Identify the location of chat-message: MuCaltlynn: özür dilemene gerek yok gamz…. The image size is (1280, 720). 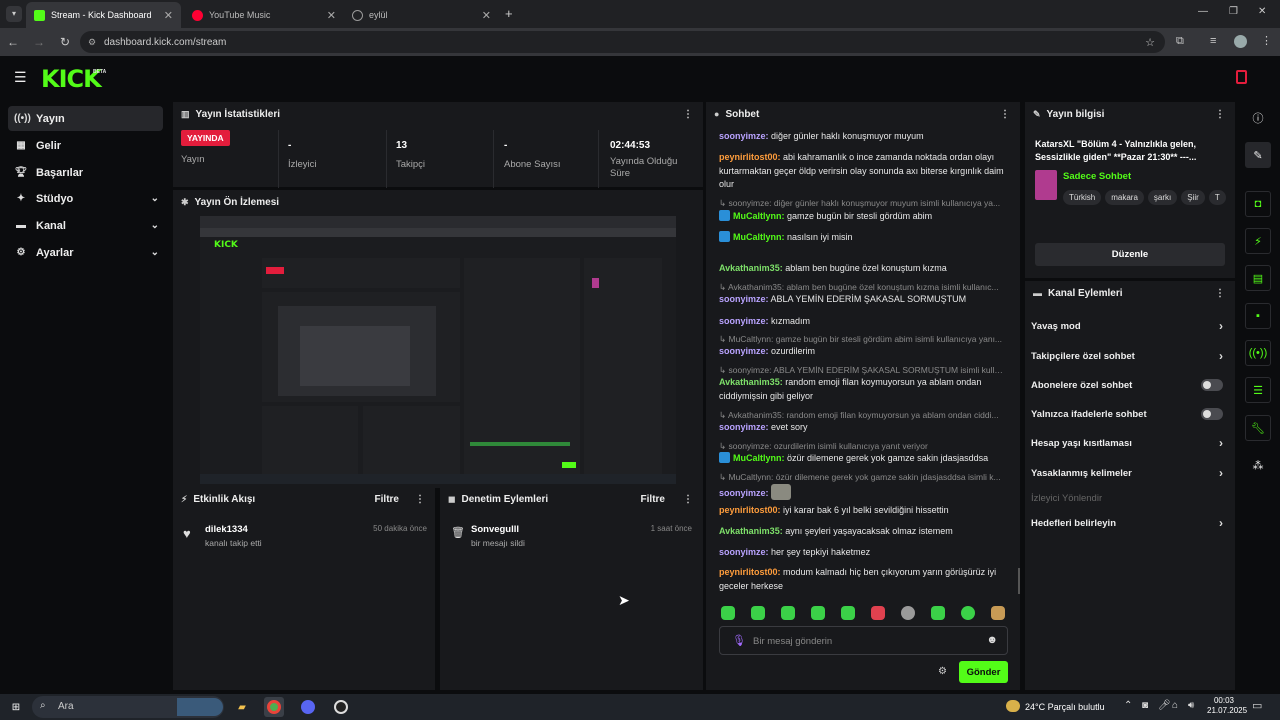
(862, 459).